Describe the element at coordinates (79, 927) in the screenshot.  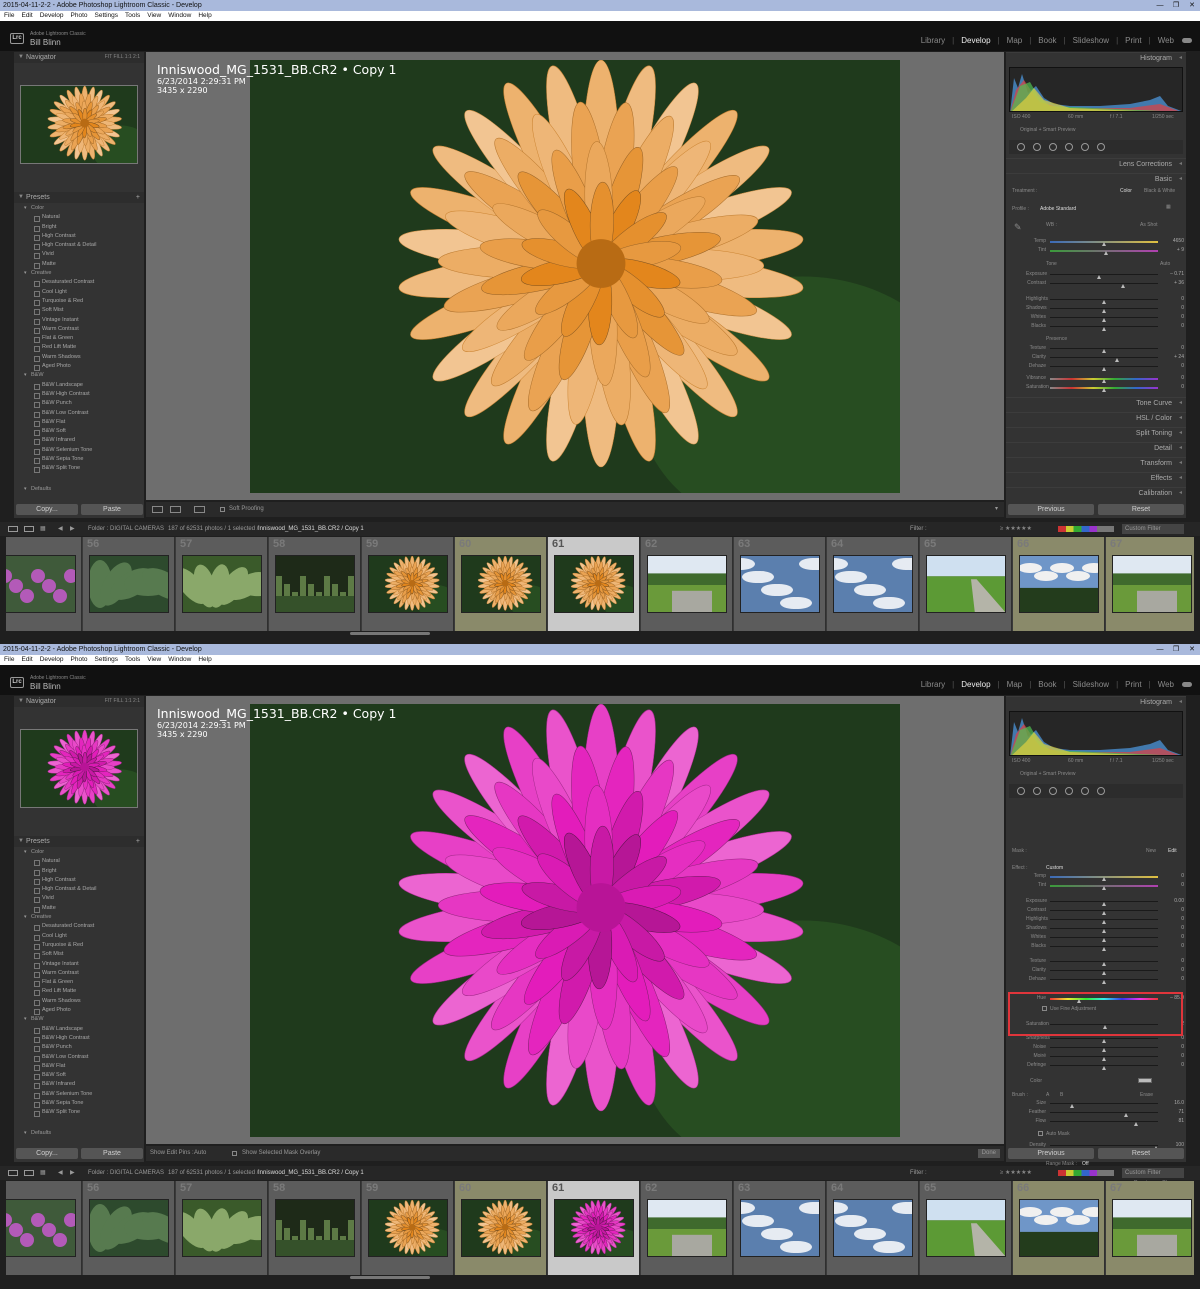
I see `preset-item: Desaturated Contrast` at that location.